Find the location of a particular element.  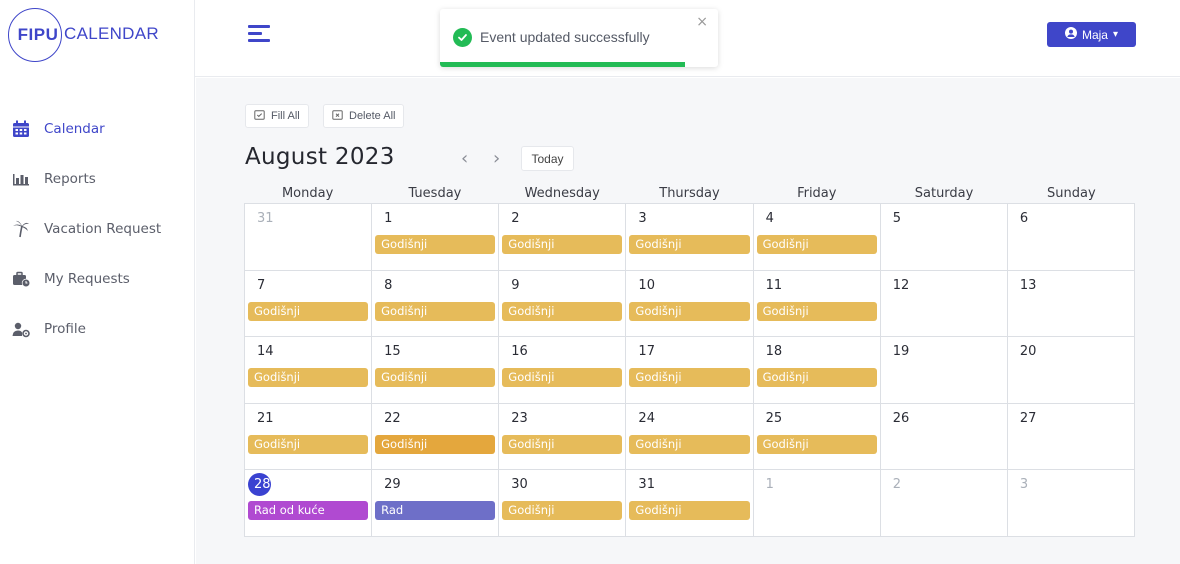

day-cell: 19 is located at coordinates (944, 370).